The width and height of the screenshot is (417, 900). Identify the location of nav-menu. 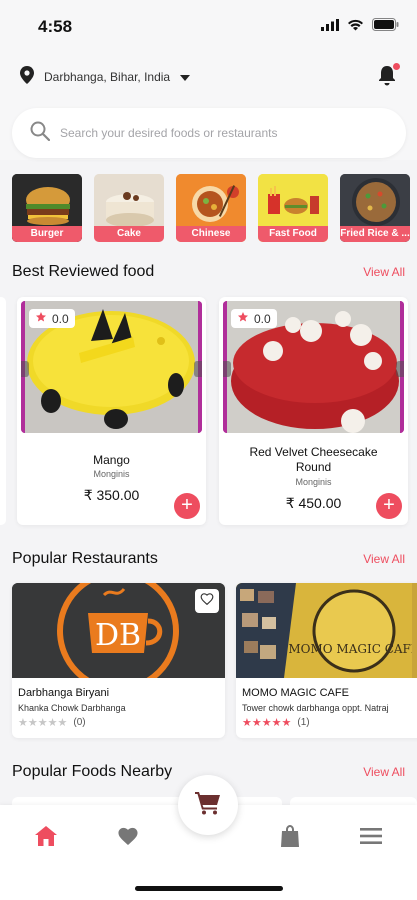
(371, 838).